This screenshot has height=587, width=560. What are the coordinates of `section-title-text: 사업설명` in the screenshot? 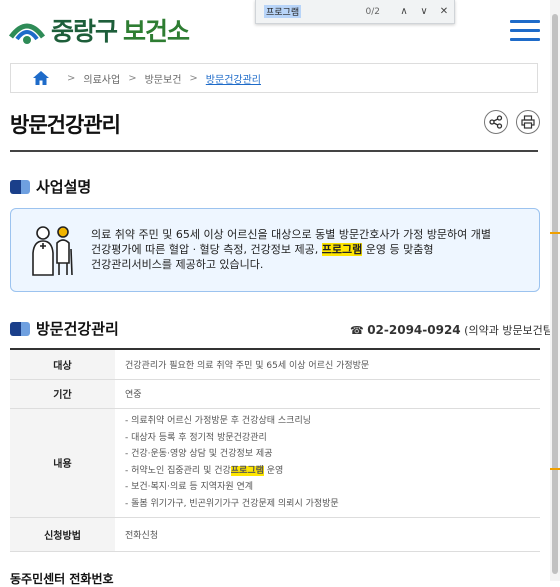 It's located at (64, 187).